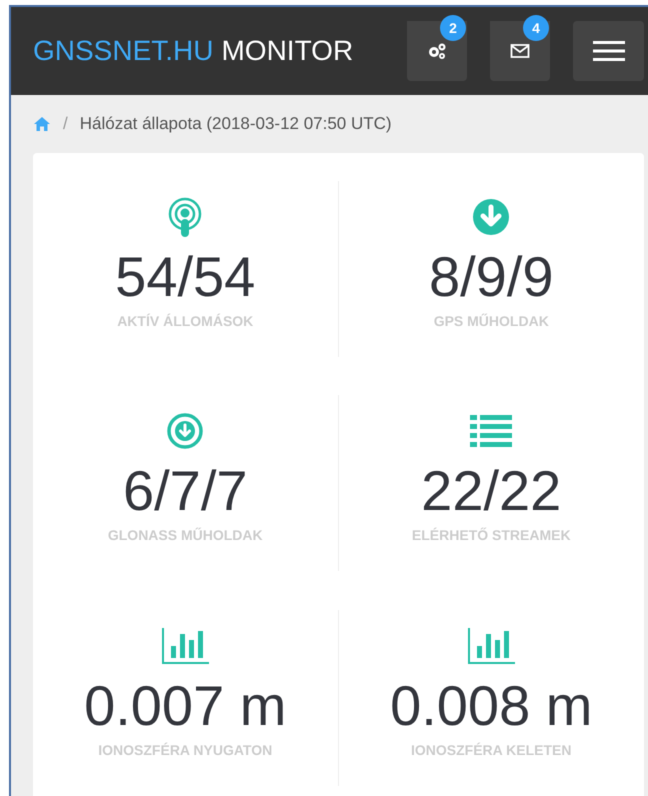  I want to click on arrow-down-circle-icon, so click(491, 217).